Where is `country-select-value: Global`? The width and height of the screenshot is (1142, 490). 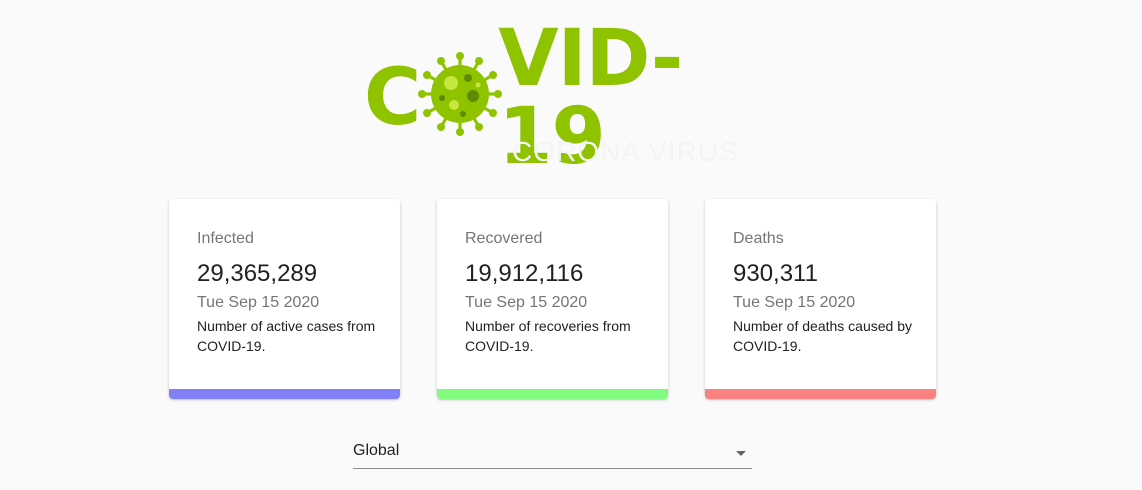 country-select-value: Global is located at coordinates (376, 450).